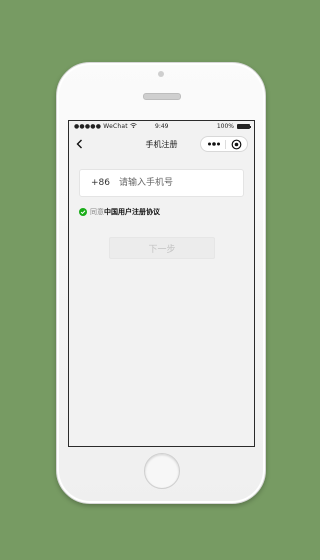 The width and height of the screenshot is (320, 560). I want to click on battery-icon, so click(244, 126).